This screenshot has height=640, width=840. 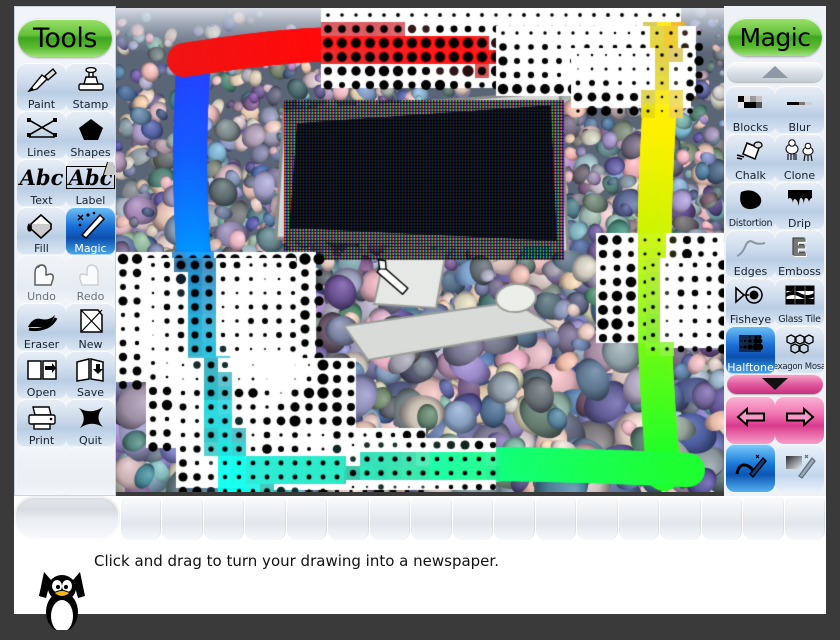 What do you see at coordinates (90, 327) in the screenshot?
I see `tool-button-new: New` at bounding box center [90, 327].